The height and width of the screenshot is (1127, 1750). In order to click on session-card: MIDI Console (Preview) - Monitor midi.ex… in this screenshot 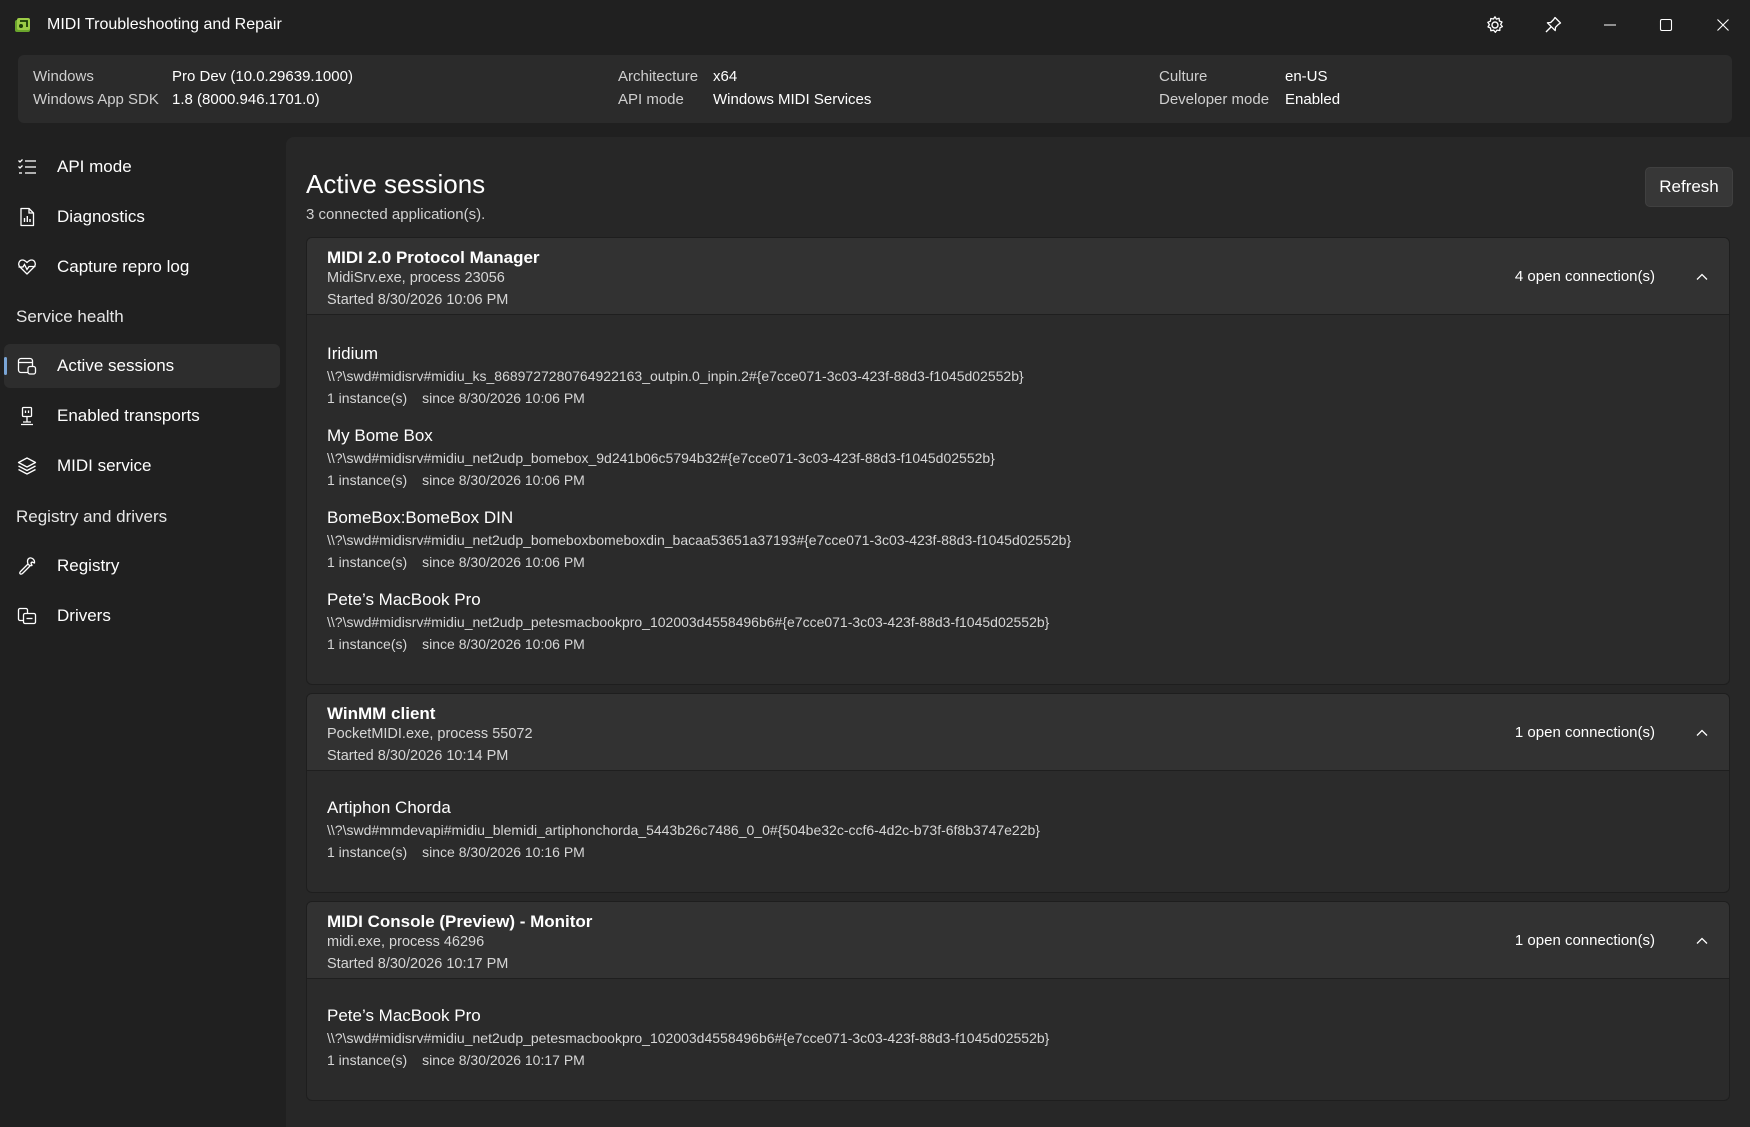, I will do `click(1018, 1001)`.